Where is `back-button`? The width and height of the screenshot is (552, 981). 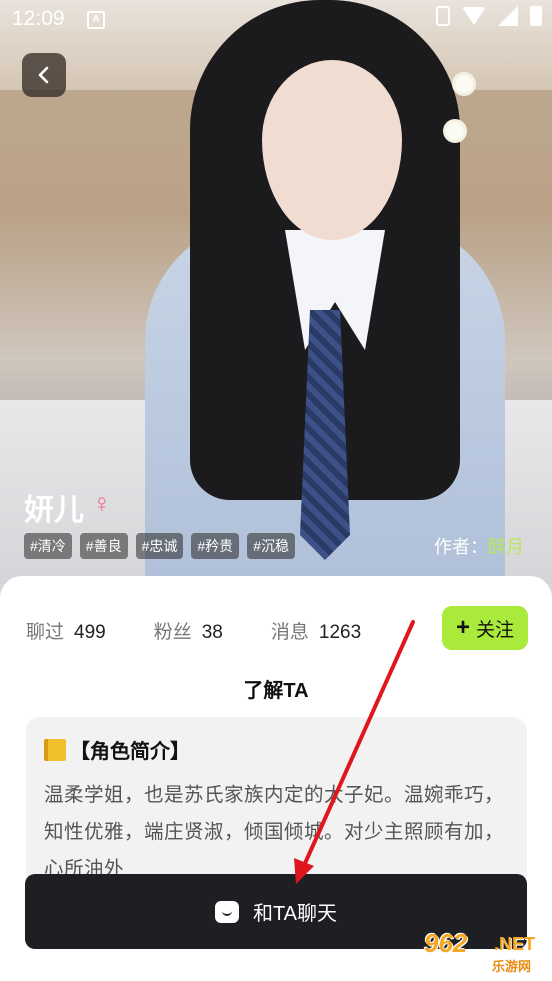 back-button is located at coordinates (44, 75).